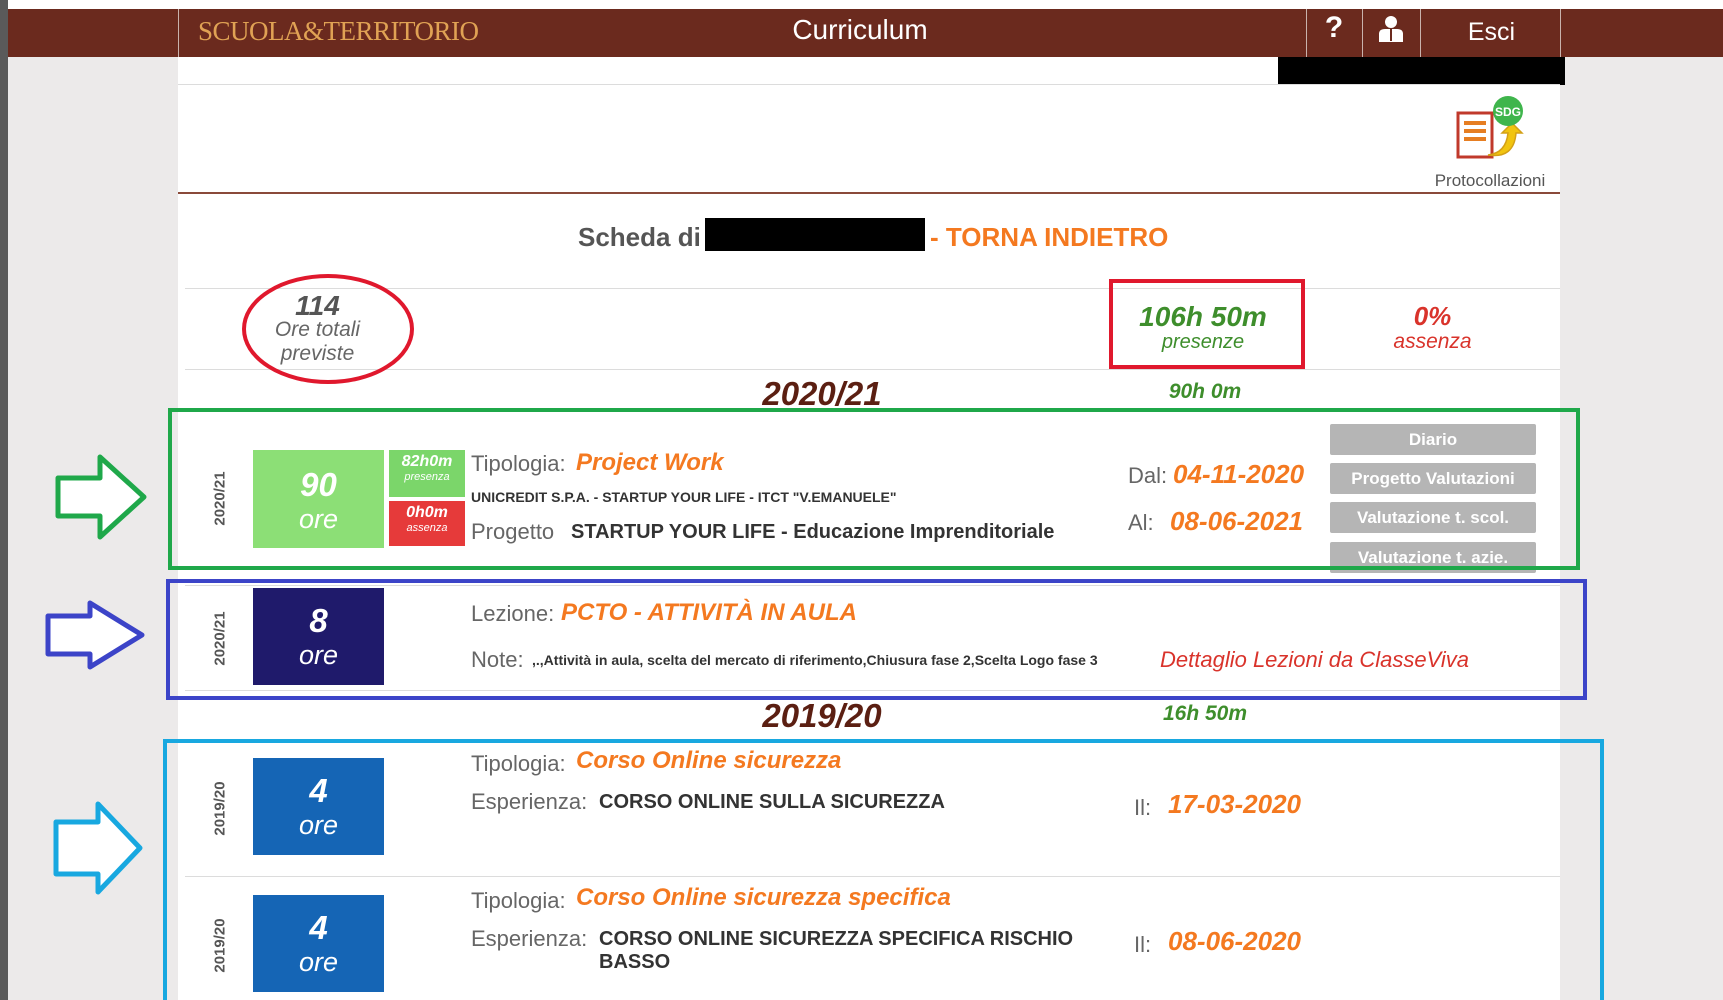  I want to click on project-work-highlight-box, so click(874, 489).